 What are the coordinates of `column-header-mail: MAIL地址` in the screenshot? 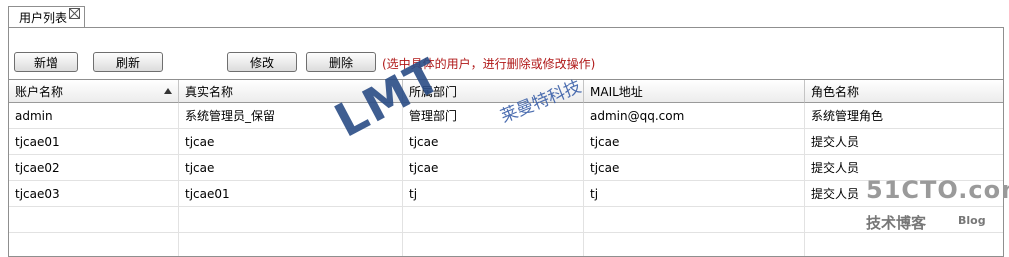 It's located at (694, 91).